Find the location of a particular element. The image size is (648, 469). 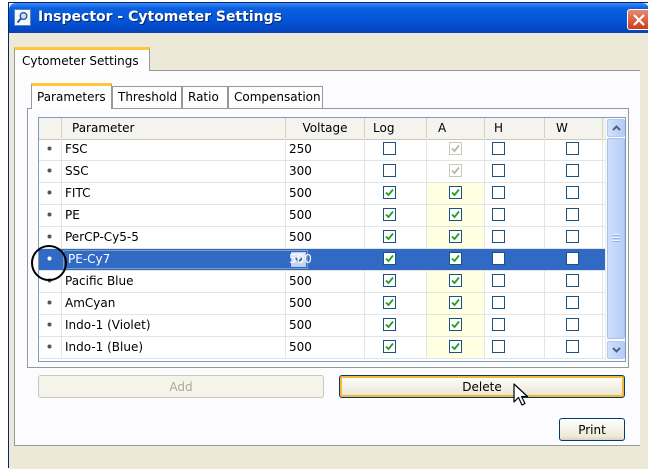

a-cell is located at coordinates (456, 347).